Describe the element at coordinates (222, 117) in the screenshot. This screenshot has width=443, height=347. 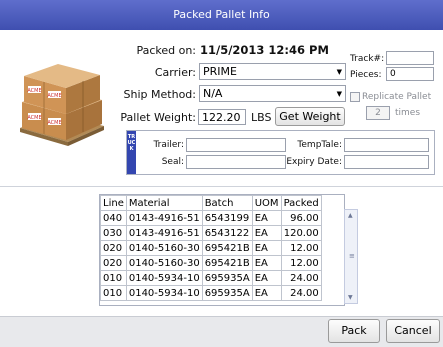
I see `pallet-weight-input: 122.20` at that location.